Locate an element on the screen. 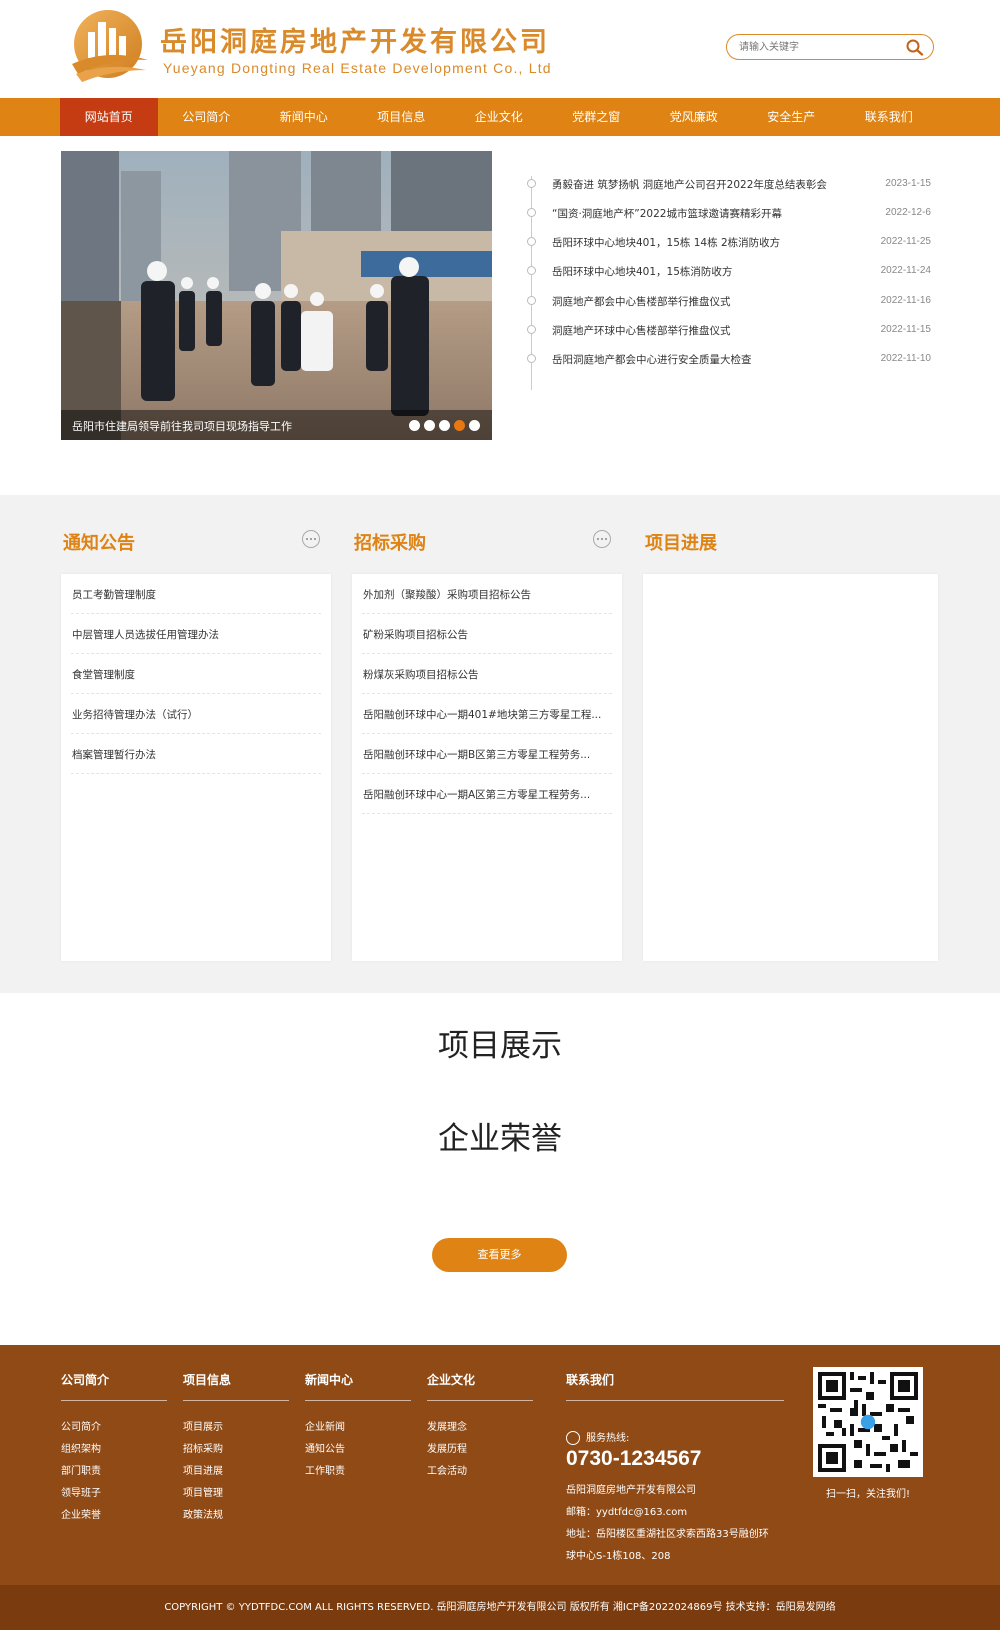  footer-link: 领导班子 is located at coordinates (114, 1494).